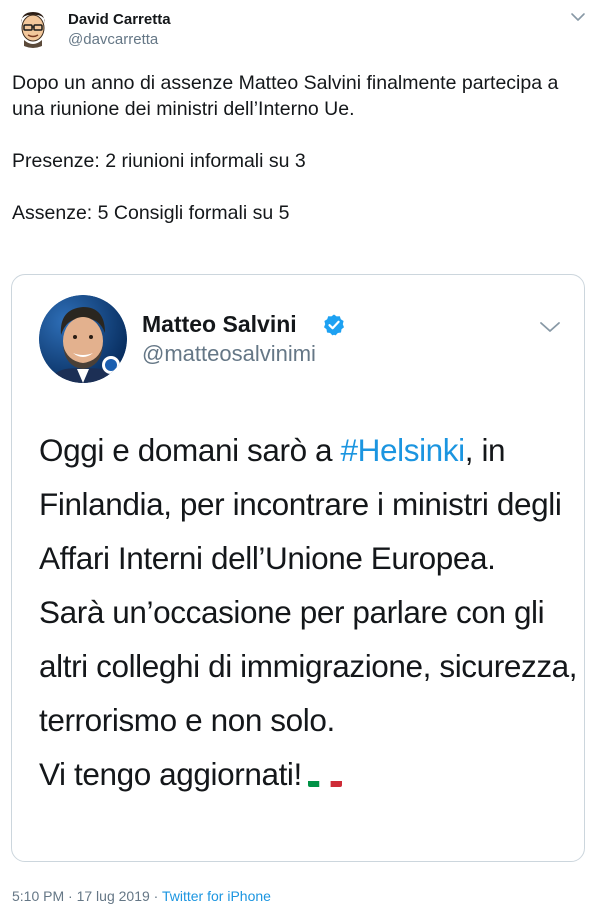 This screenshot has width=597, height=912. I want to click on quoted-text-segment: Vi tengo aggiornati!, so click(170, 774).